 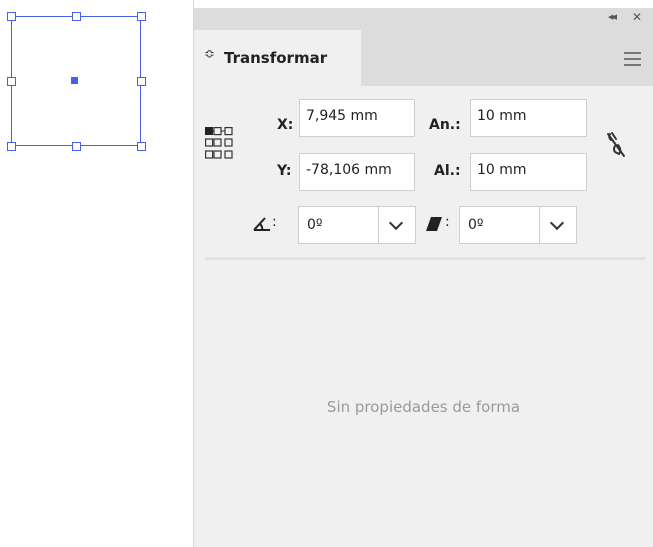 I want to click on shear-dropdown-button, so click(x=557, y=225).